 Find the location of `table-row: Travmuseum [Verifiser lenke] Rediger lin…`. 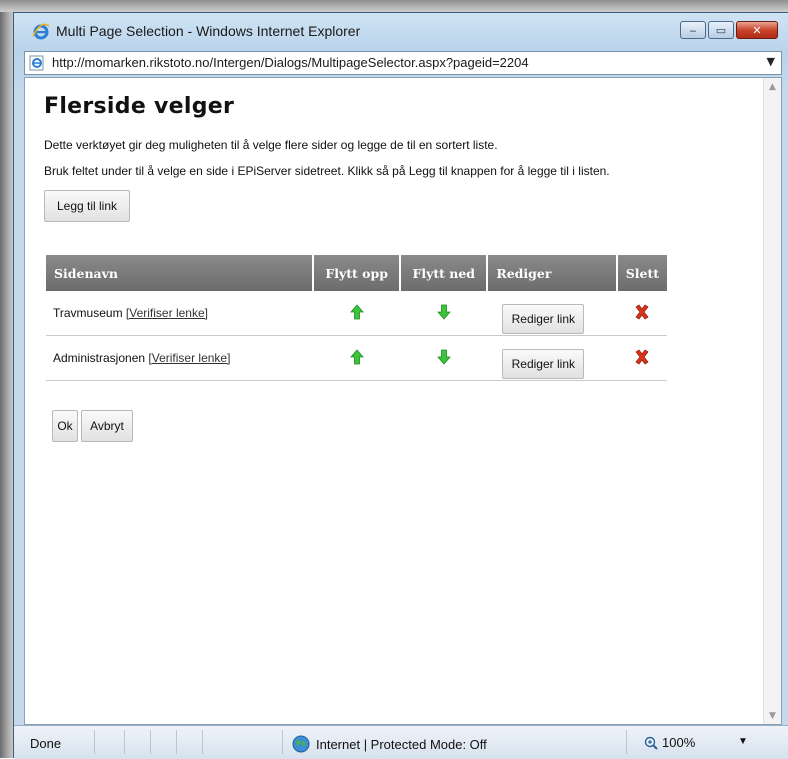

table-row: Travmuseum [Verifiser lenke] Rediger lin… is located at coordinates (356, 313).